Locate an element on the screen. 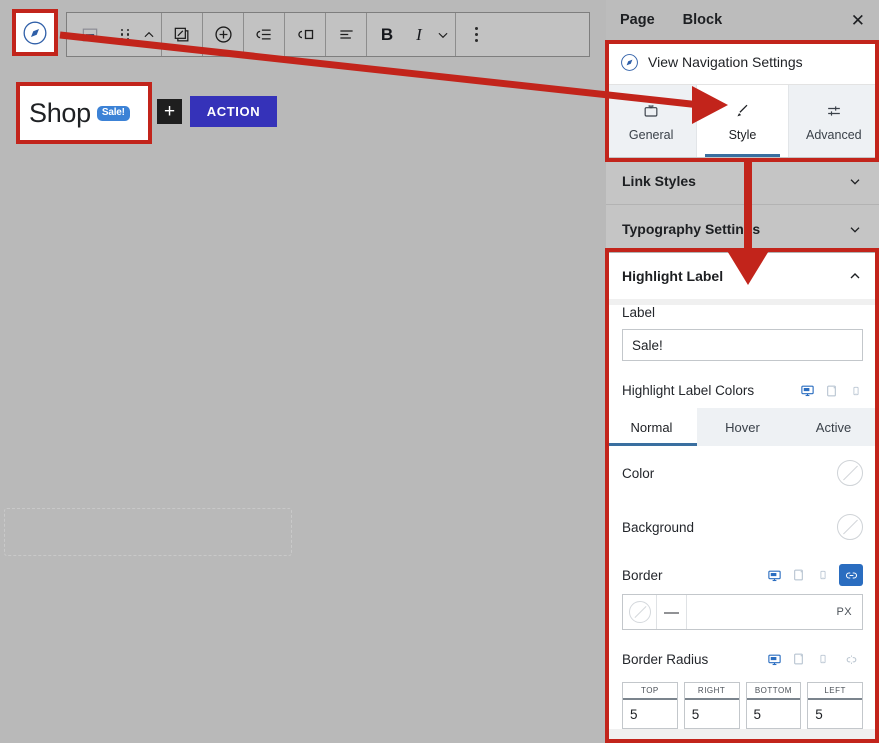 Image resolution: width=879 pixels, height=743 pixels. unlink-icon is located at coordinates (851, 659).